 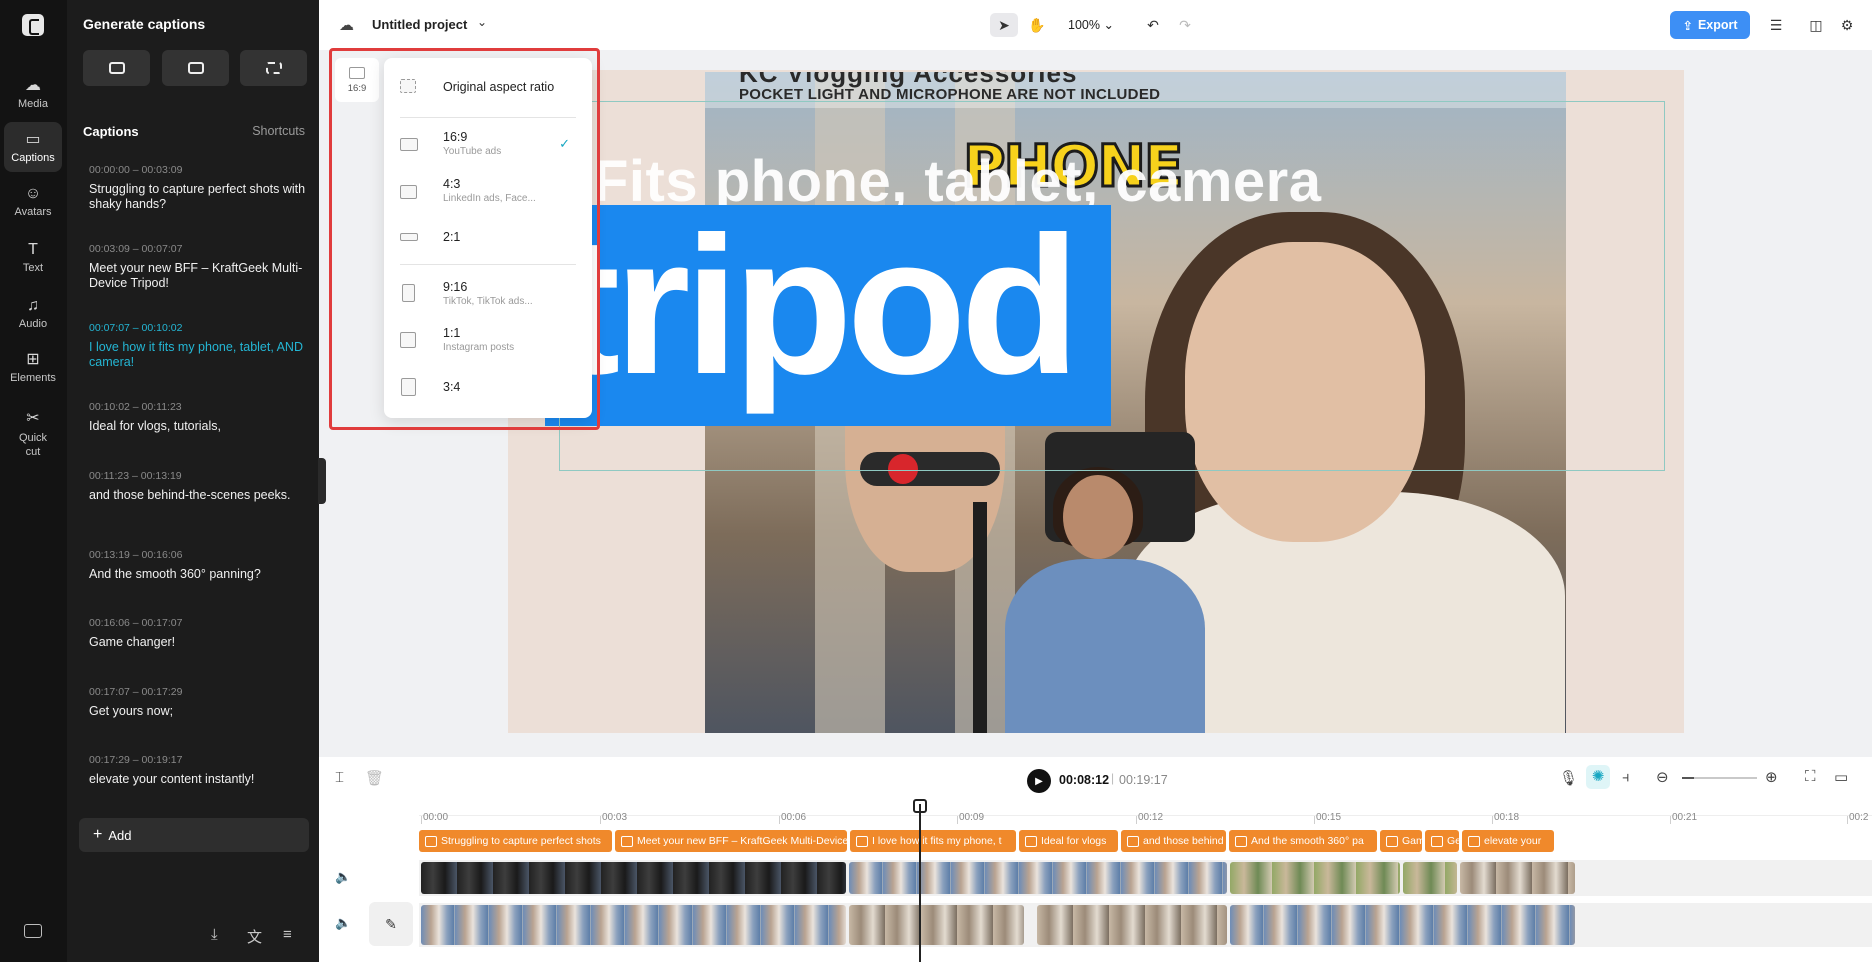 I want to click on caption-text: Game changer!, so click(x=200, y=642).